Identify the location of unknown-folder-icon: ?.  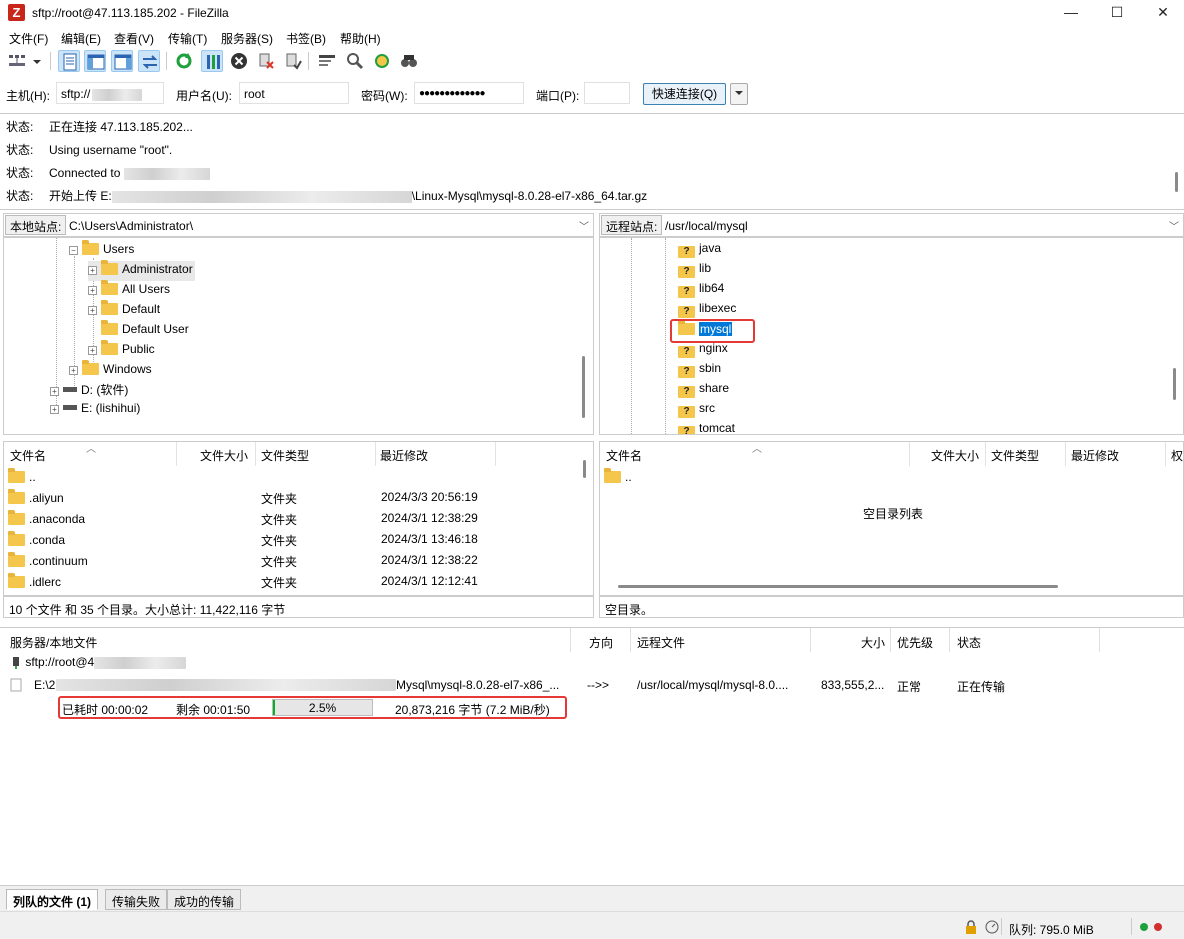
(686, 252).